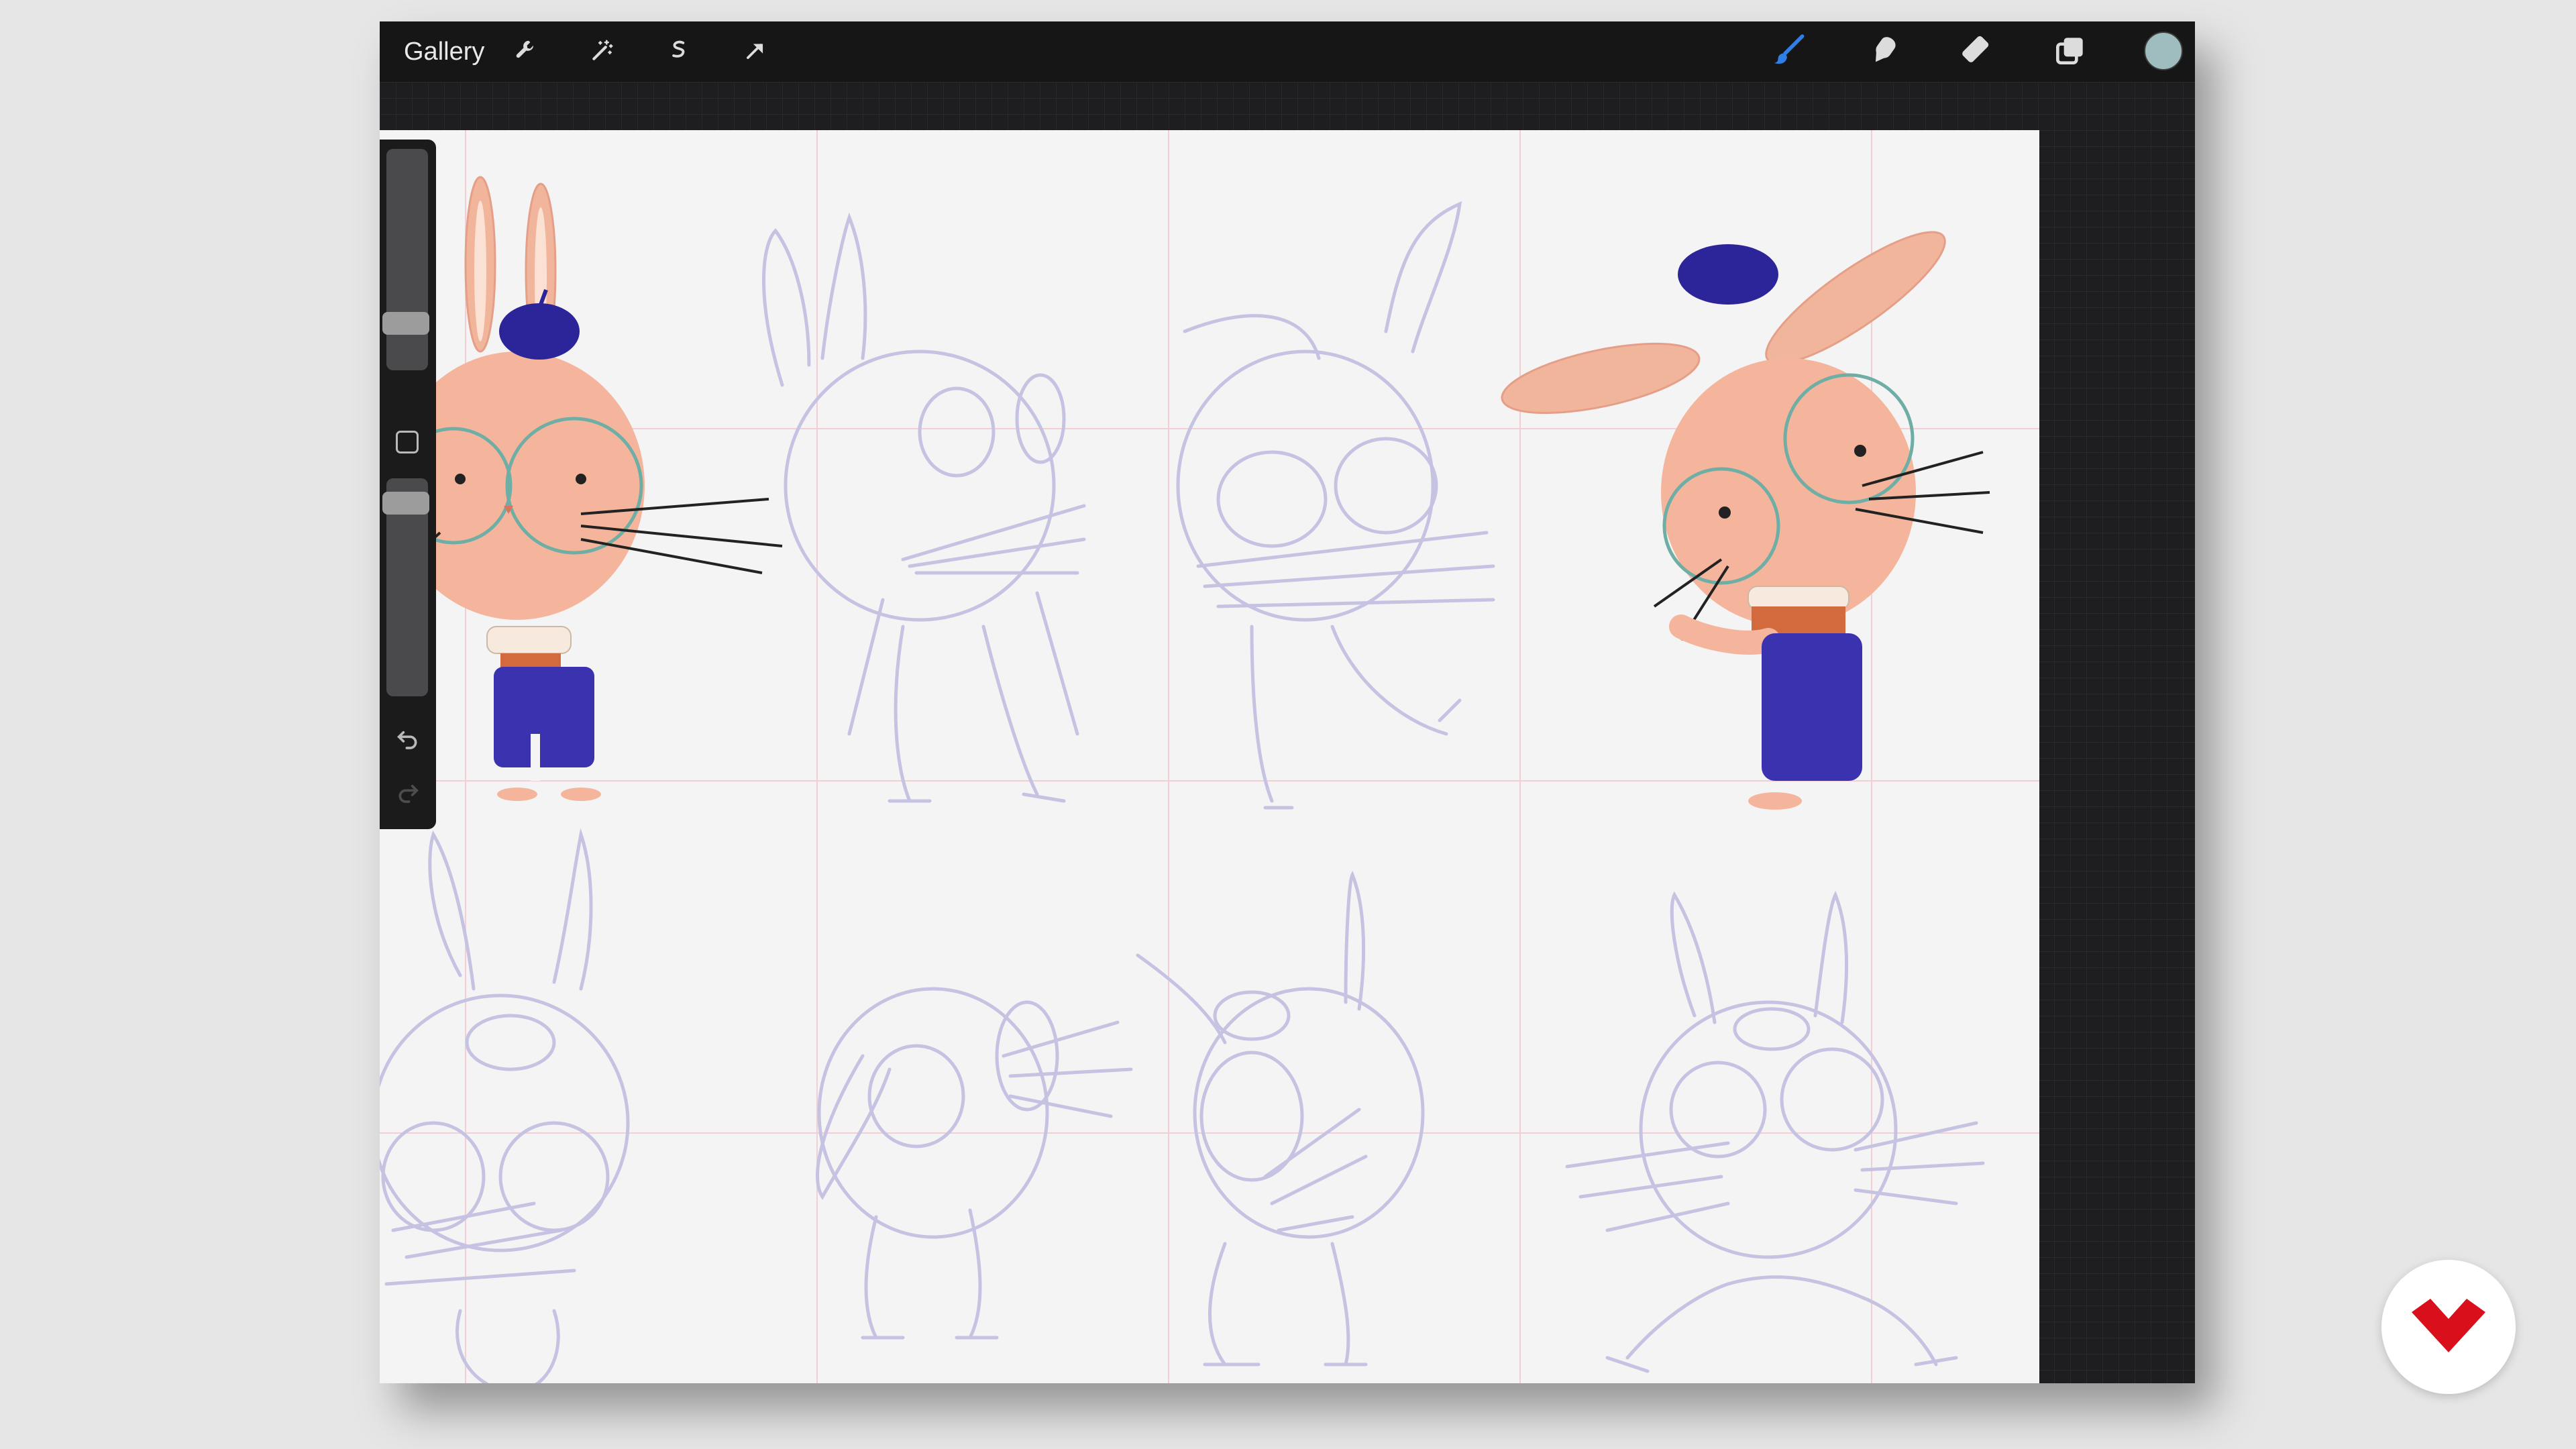 The width and height of the screenshot is (2576, 1449). I want to click on opacity-handle, so click(405, 503).